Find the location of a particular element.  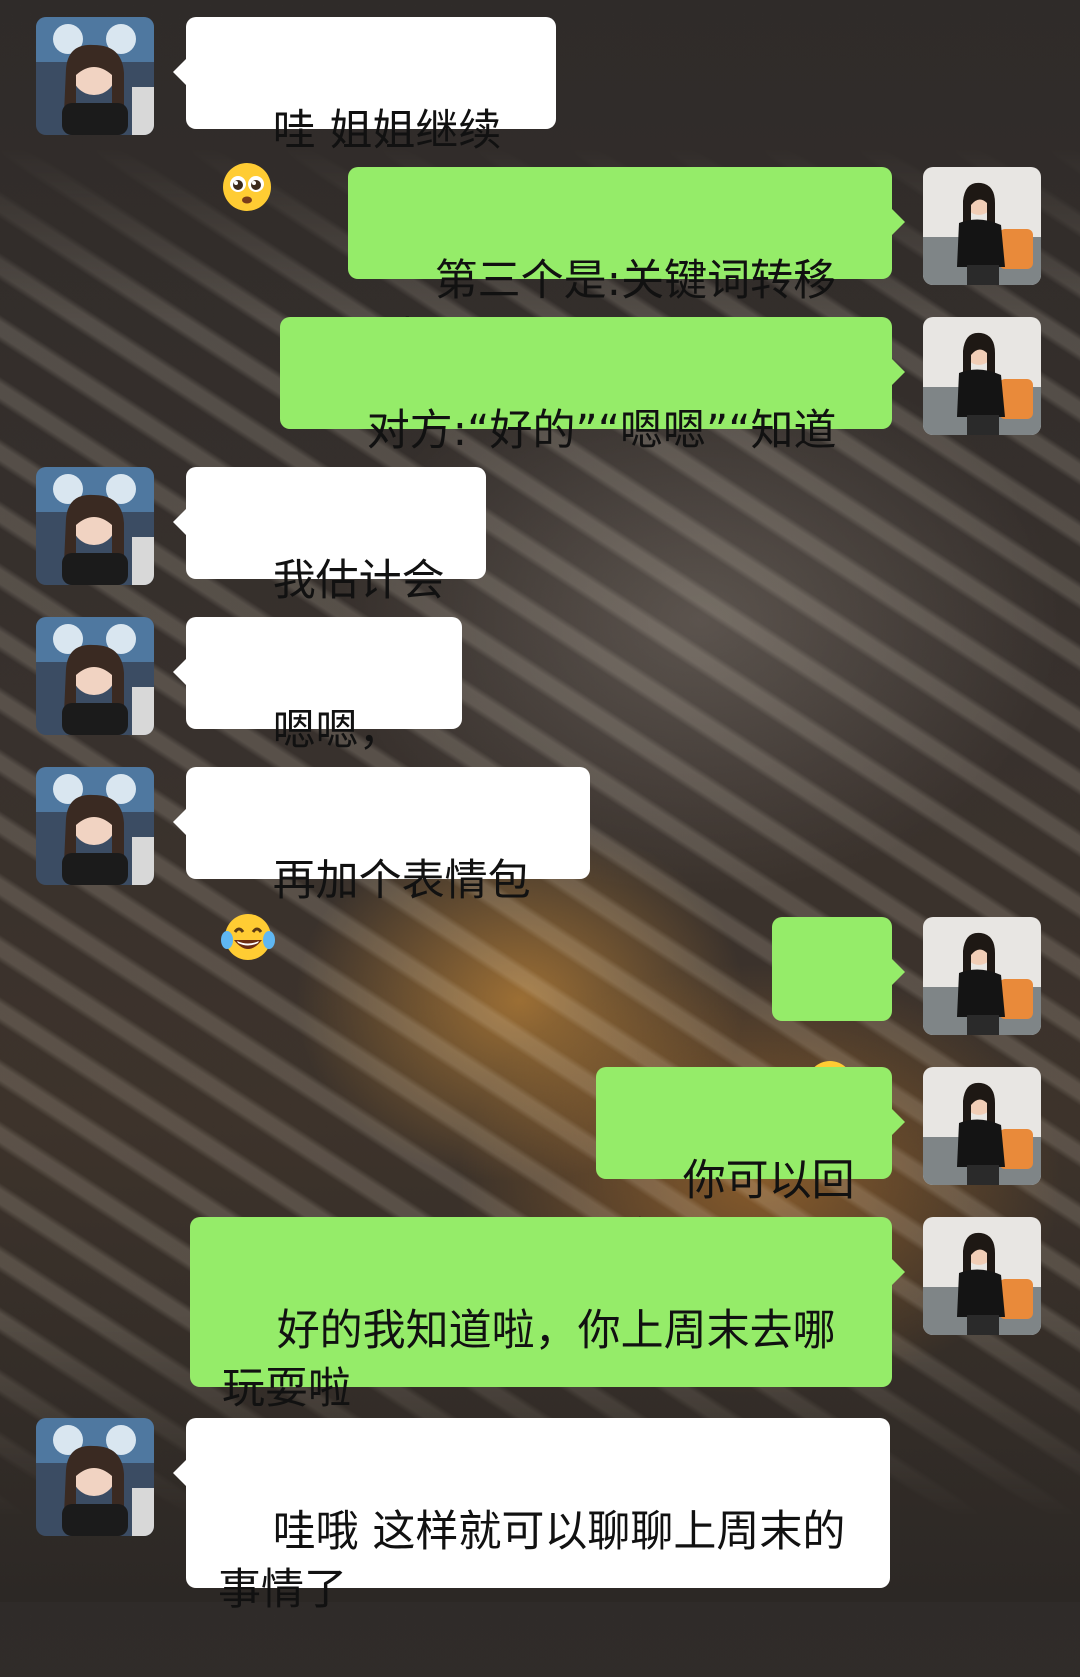

message-bubble-right: 好的我知道啦，你上周末去哪 玩耍啦 is located at coordinates (547, 1315).